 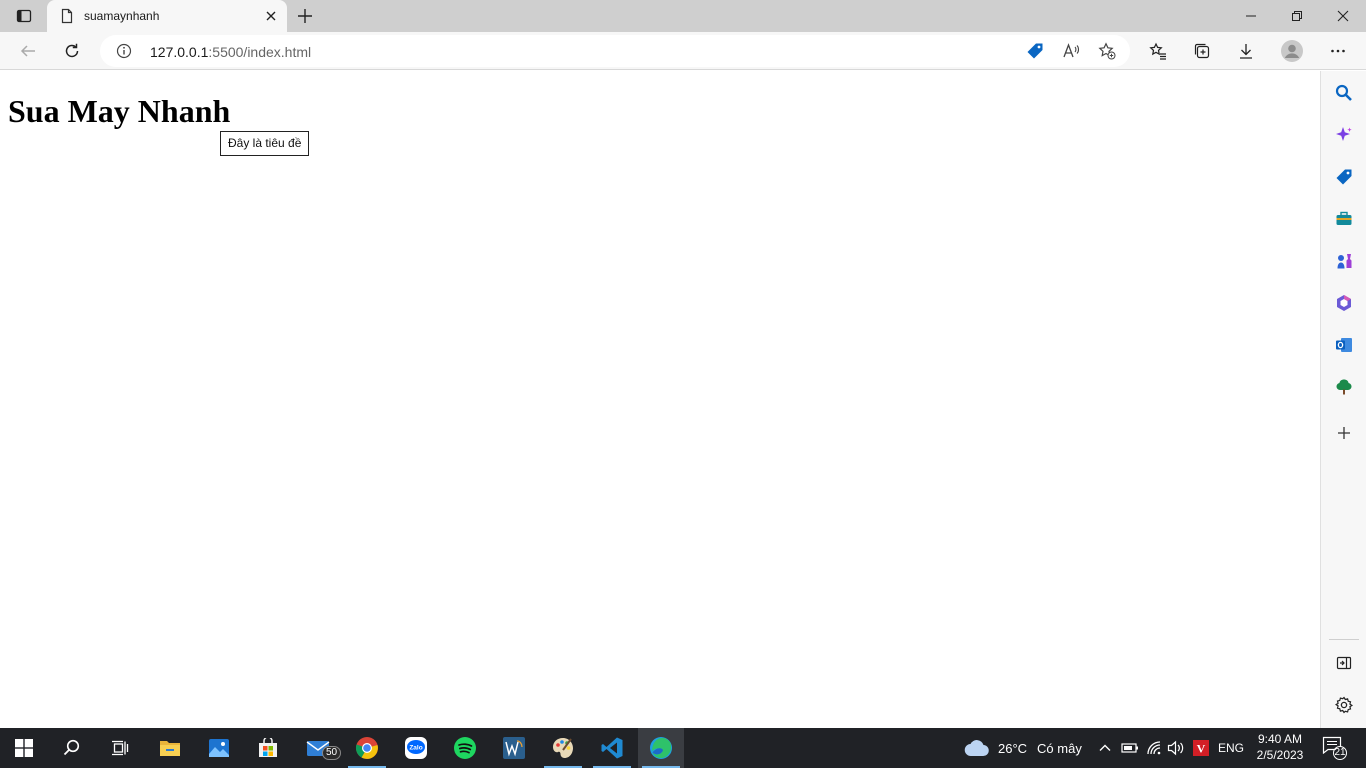 I want to click on taskbar-file-explorer, so click(x=170, y=748).